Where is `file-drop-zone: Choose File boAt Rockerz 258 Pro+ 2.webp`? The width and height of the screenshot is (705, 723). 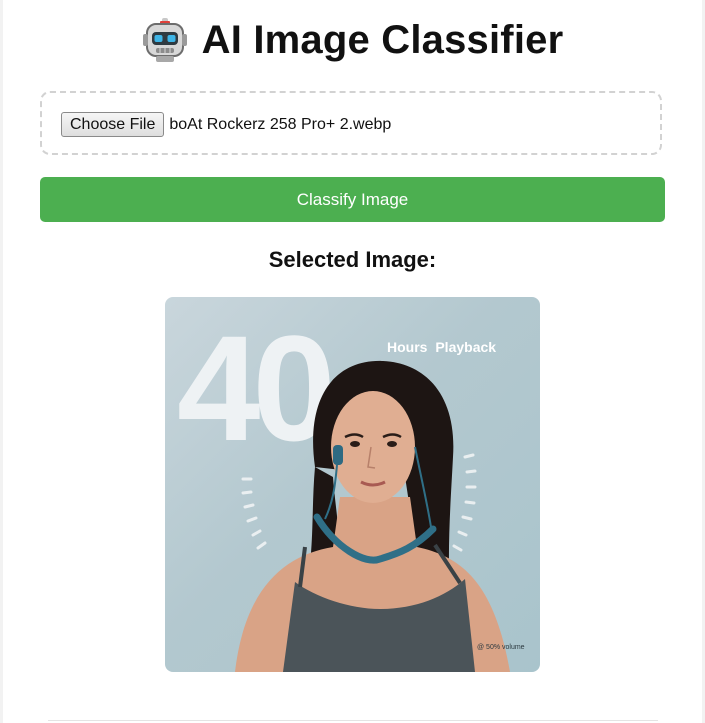 file-drop-zone: Choose File boAt Rockerz 258 Pro+ 2.webp is located at coordinates (351, 123).